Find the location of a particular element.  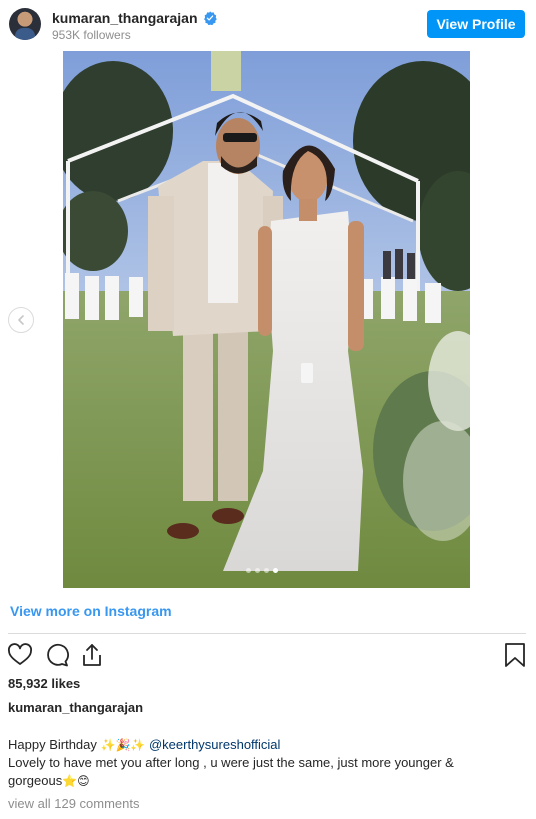

avatar is located at coordinates (25, 24).